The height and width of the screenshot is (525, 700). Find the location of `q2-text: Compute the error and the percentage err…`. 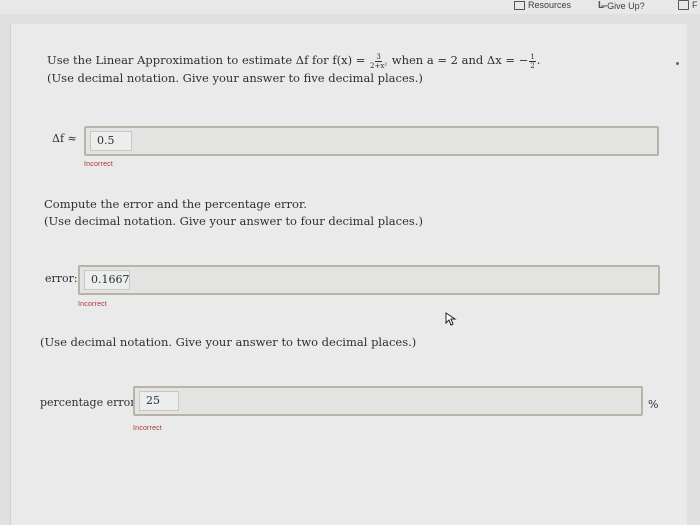

q2-text: Compute the error and the percentage err… is located at coordinates (175, 204).